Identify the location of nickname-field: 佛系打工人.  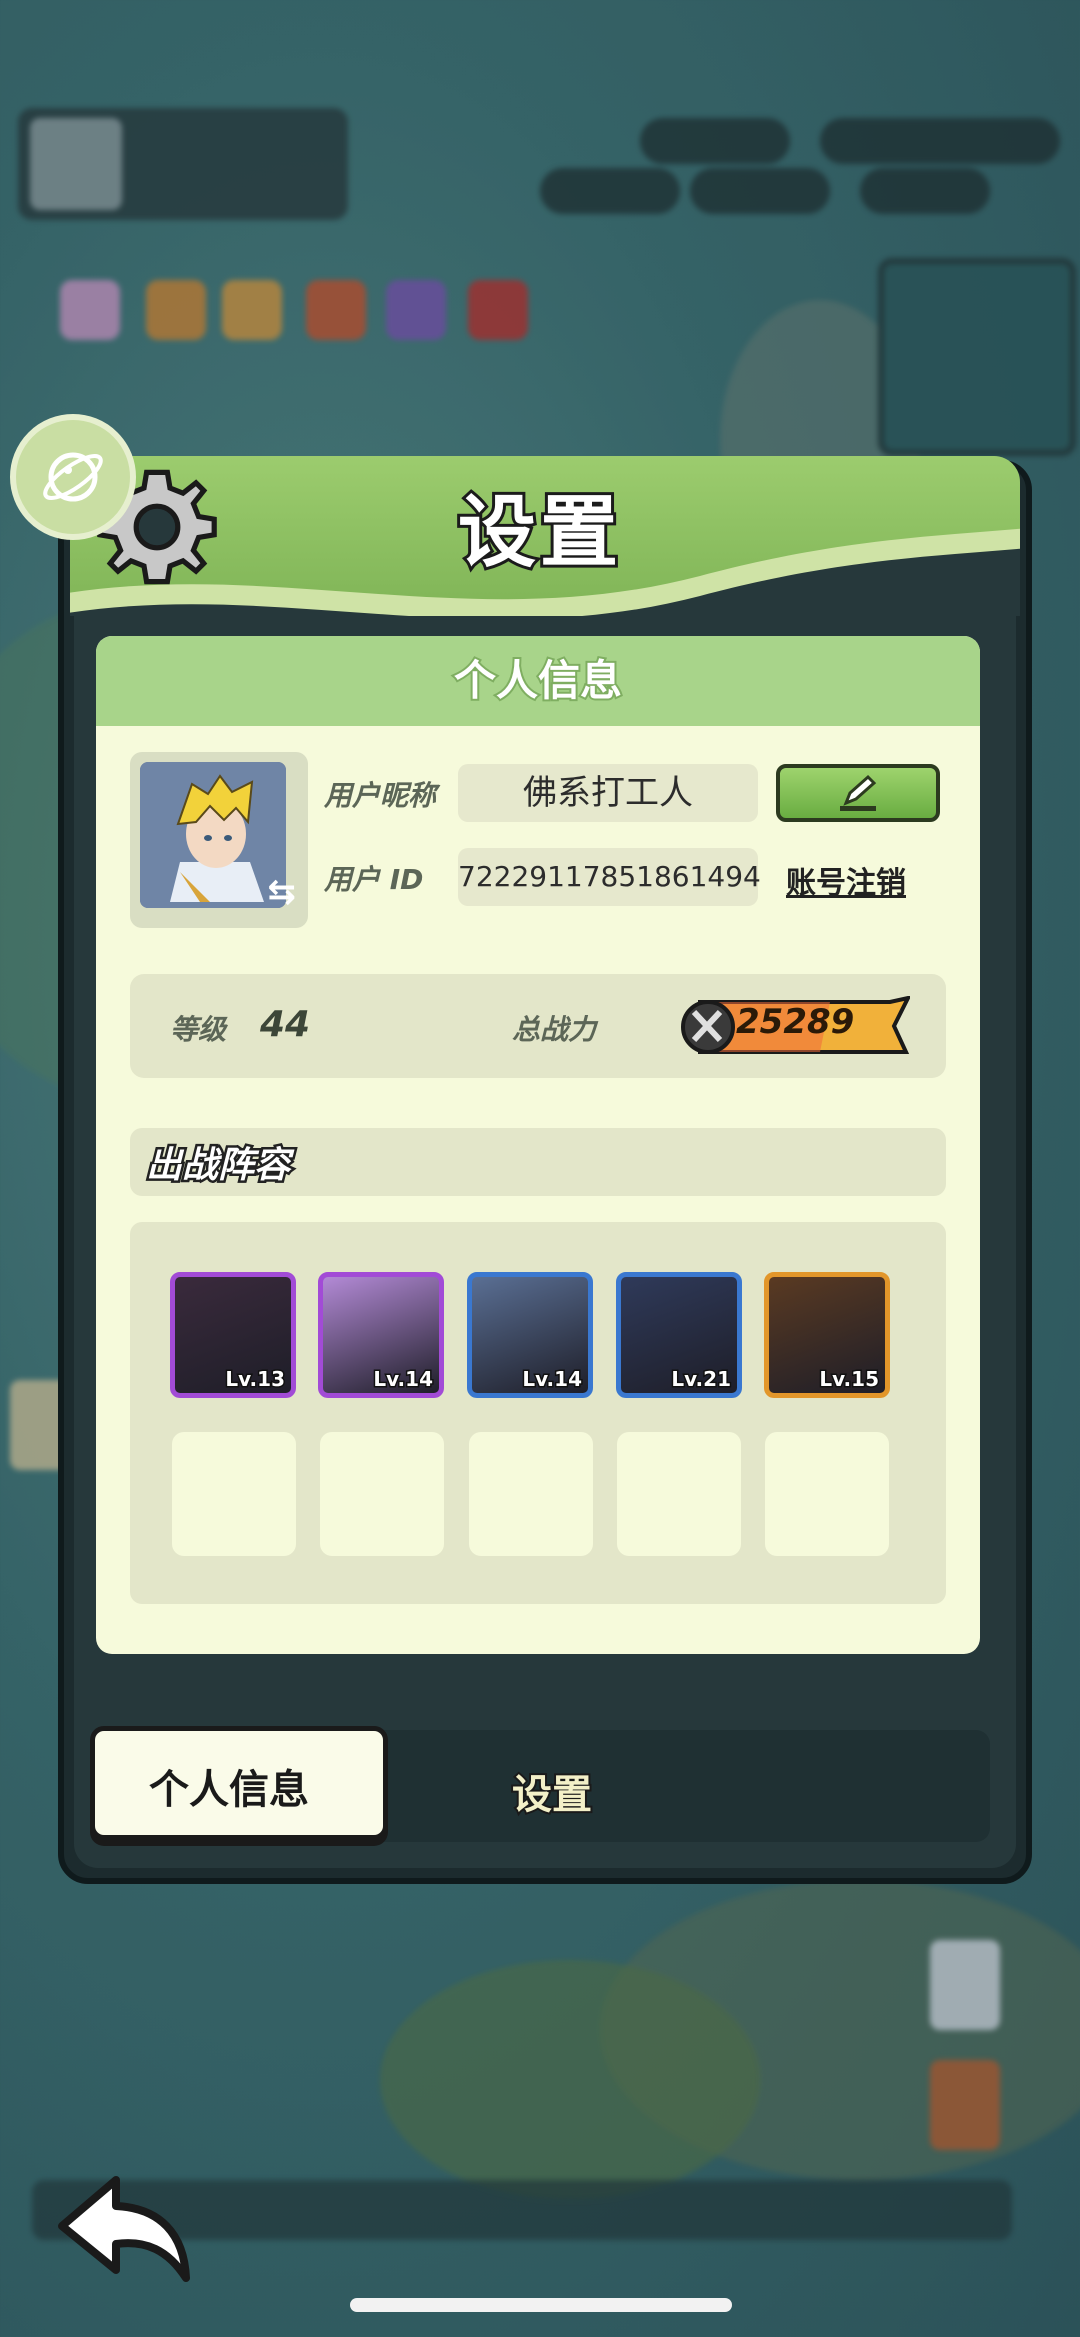
(608, 793).